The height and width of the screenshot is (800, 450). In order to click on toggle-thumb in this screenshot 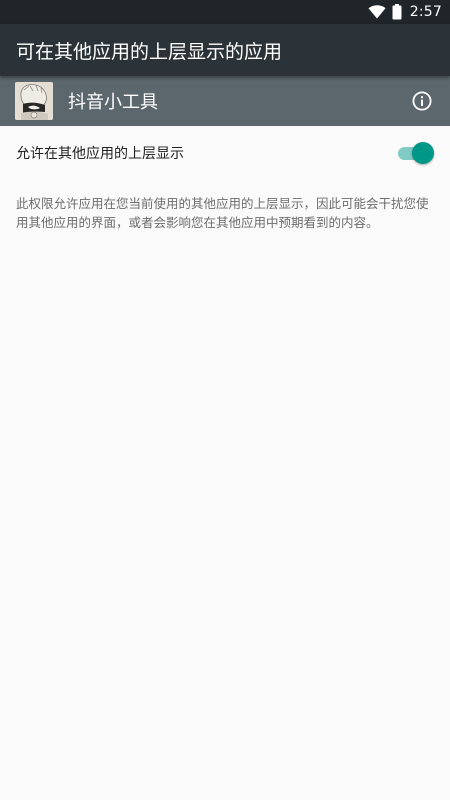, I will do `click(423, 153)`.